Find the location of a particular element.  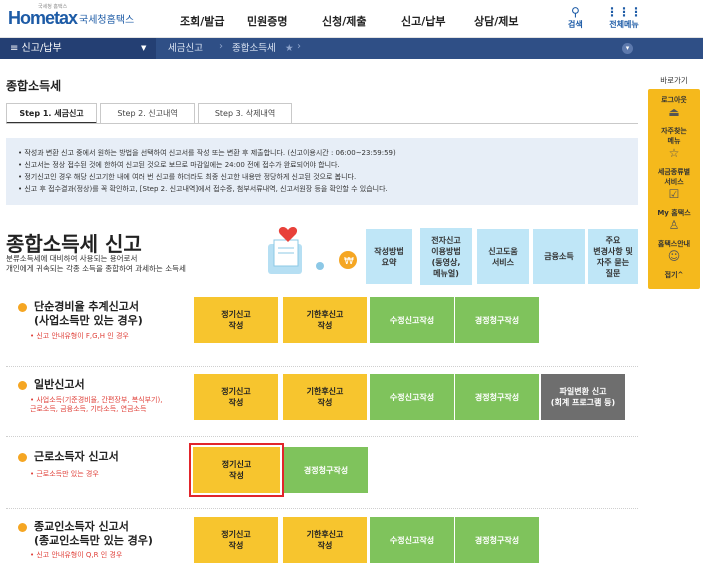

category-menu: ≡ 신고/납부 ▼ is located at coordinates (78, 48).